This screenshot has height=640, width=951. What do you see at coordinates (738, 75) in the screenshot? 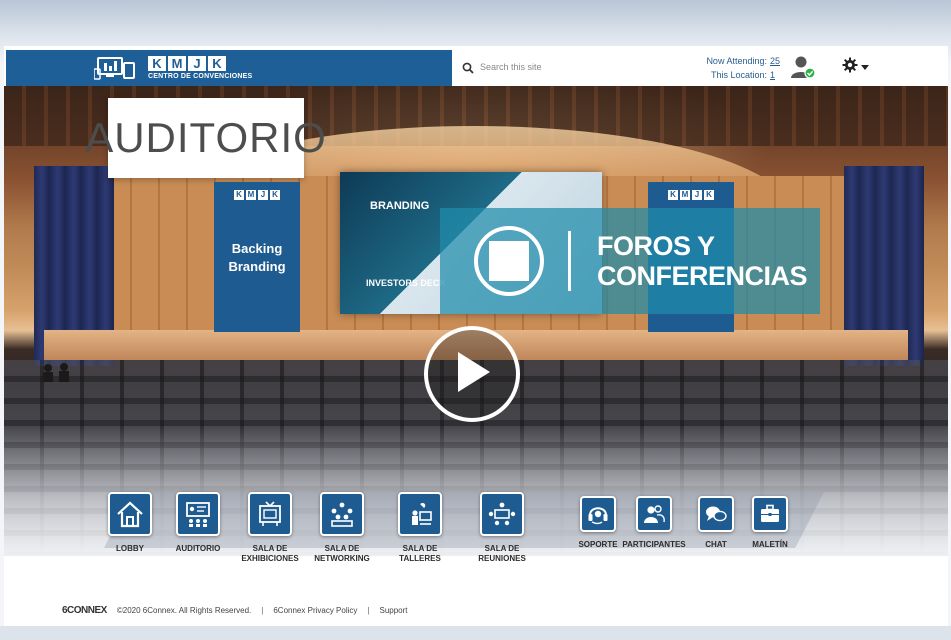
I see `this-location-label: This Location:` at bounding box center [738, 75].